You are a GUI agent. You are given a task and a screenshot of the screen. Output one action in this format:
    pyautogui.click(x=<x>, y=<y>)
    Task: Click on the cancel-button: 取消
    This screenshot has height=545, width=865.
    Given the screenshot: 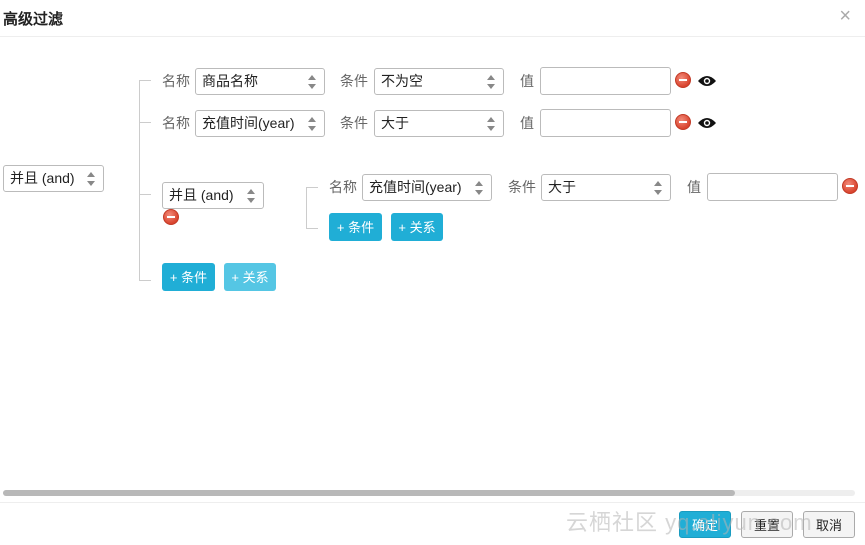 What is the action you would take?
    pyautogui.click(x=829, y=524)
    